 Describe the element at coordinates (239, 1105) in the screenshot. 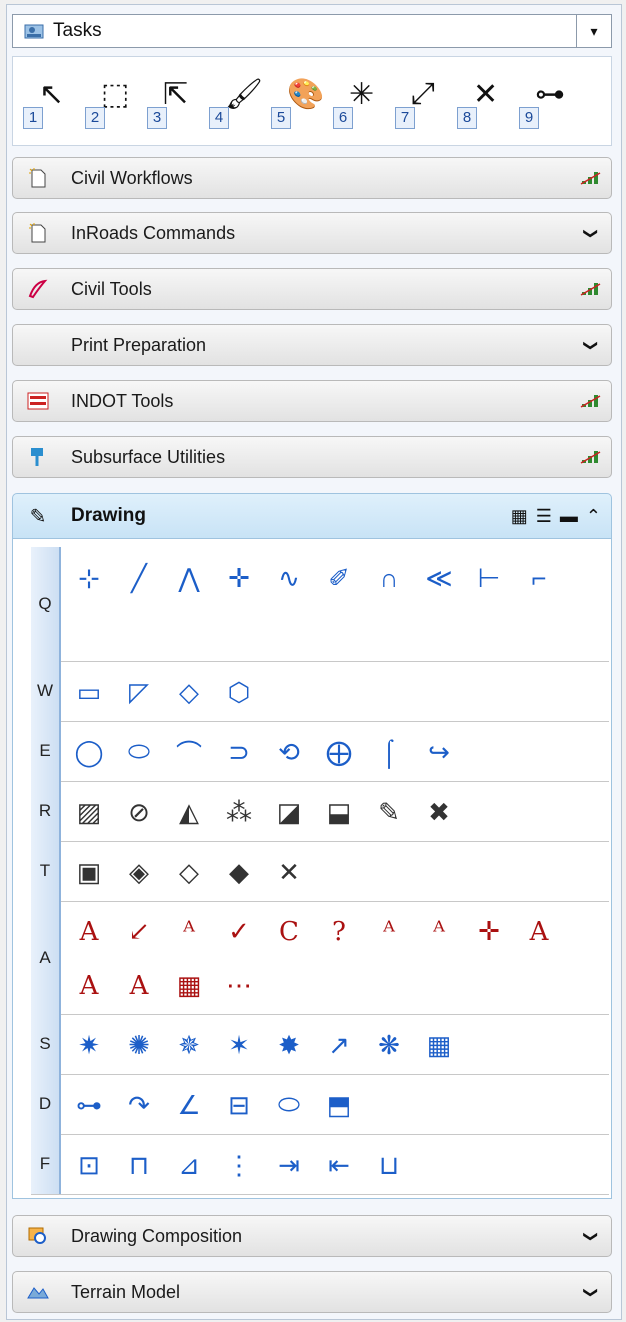

I see `drawing-tool-icon: ⊟` at that location.